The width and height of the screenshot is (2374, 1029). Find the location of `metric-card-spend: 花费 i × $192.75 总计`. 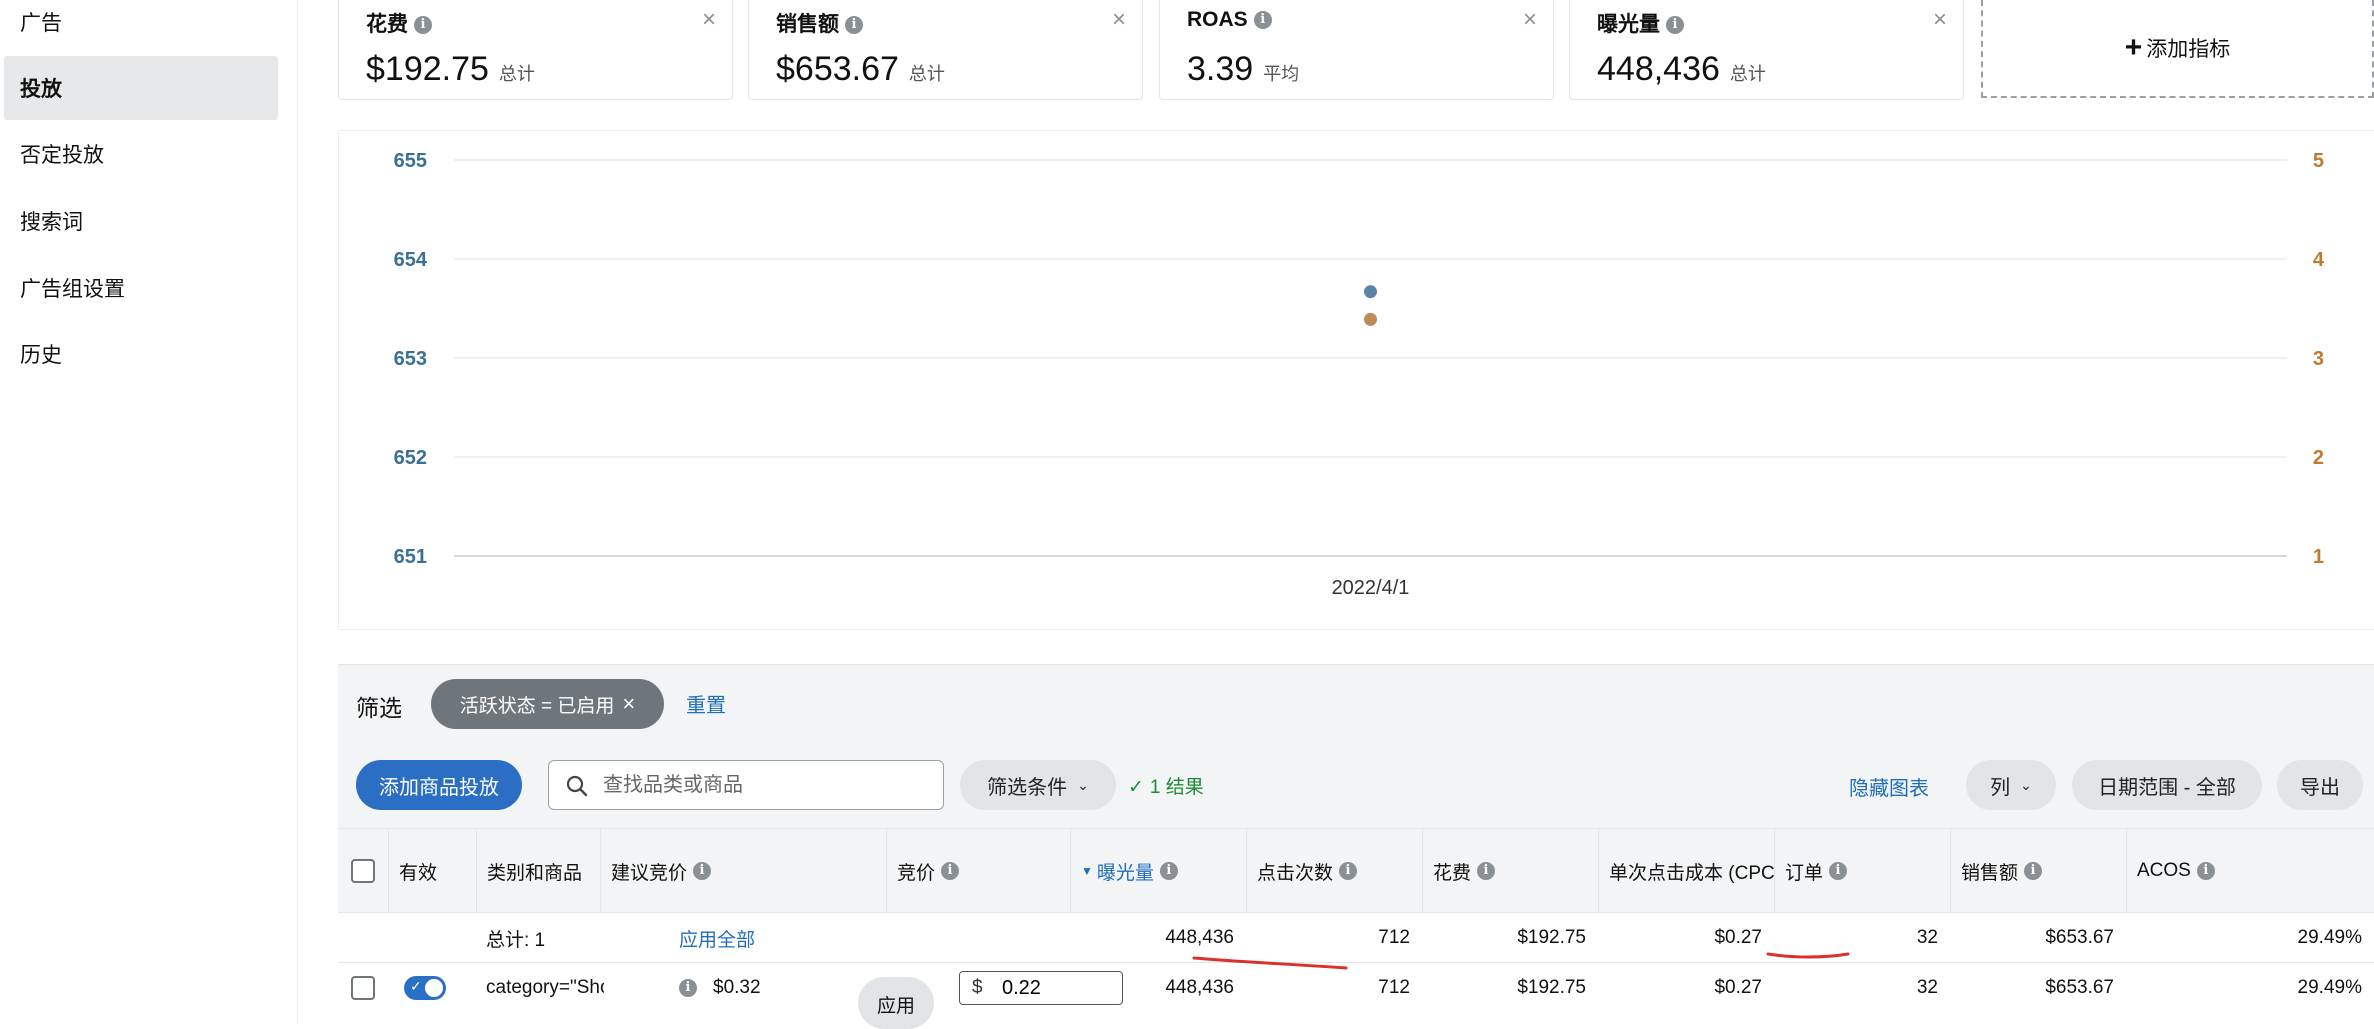

metric-card-spend: 花费 i × $192.75 总计 is located at coordinates (535, 50).